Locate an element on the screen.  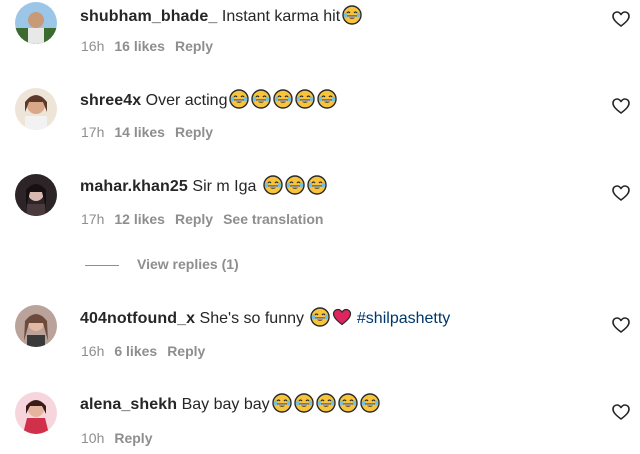
view-replies-button: View replies (1) is located at coordinates (162, 265).